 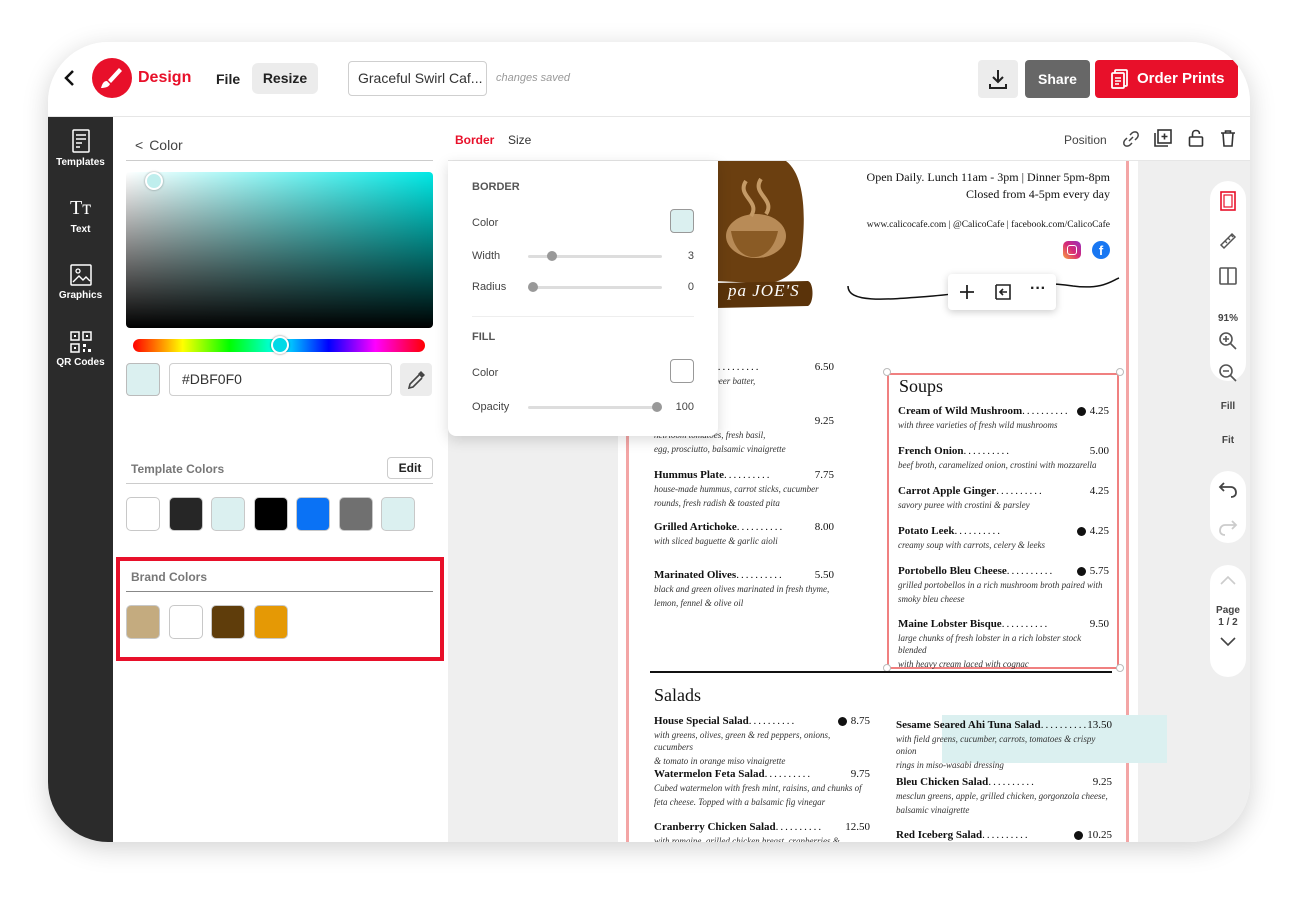 I want to click on menu-item-price-text: 5.50, so click(x=824, y=575).